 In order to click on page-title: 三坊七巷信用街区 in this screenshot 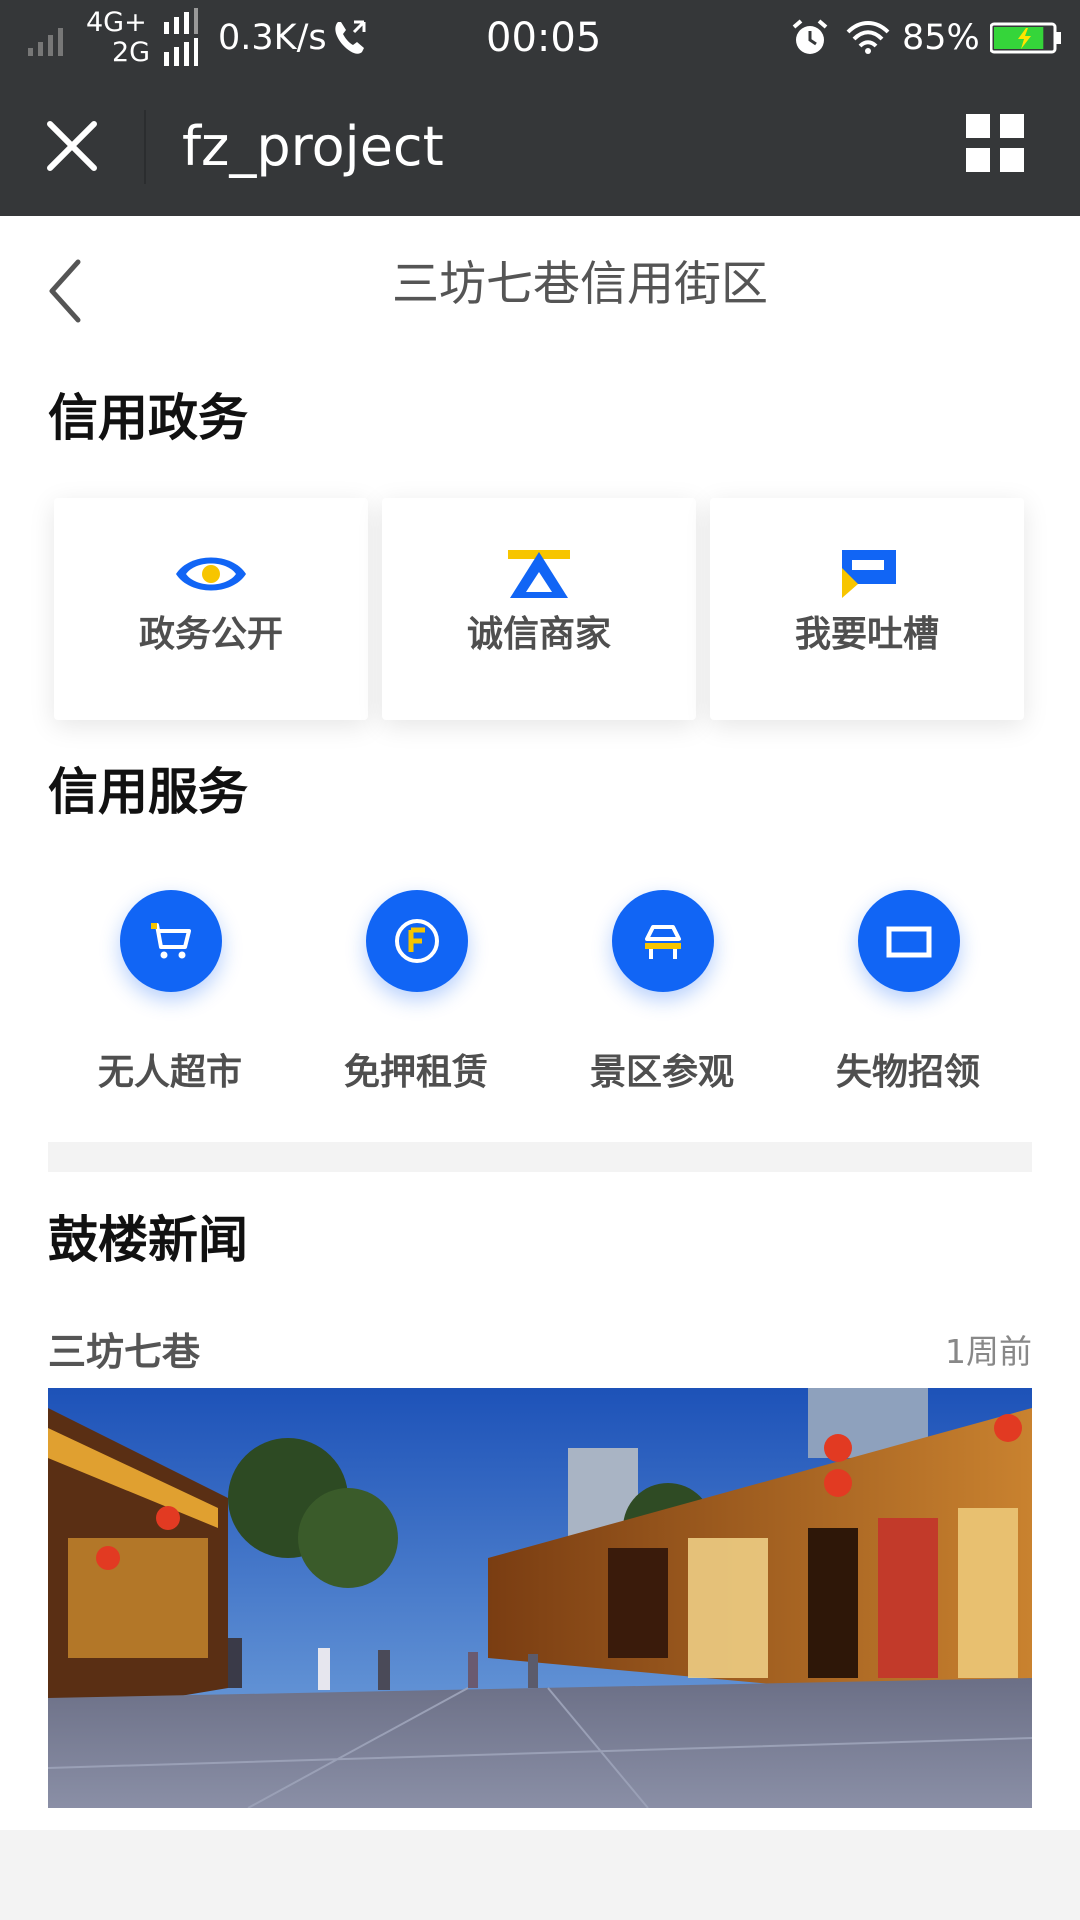, I will do `click(580, 284)`.